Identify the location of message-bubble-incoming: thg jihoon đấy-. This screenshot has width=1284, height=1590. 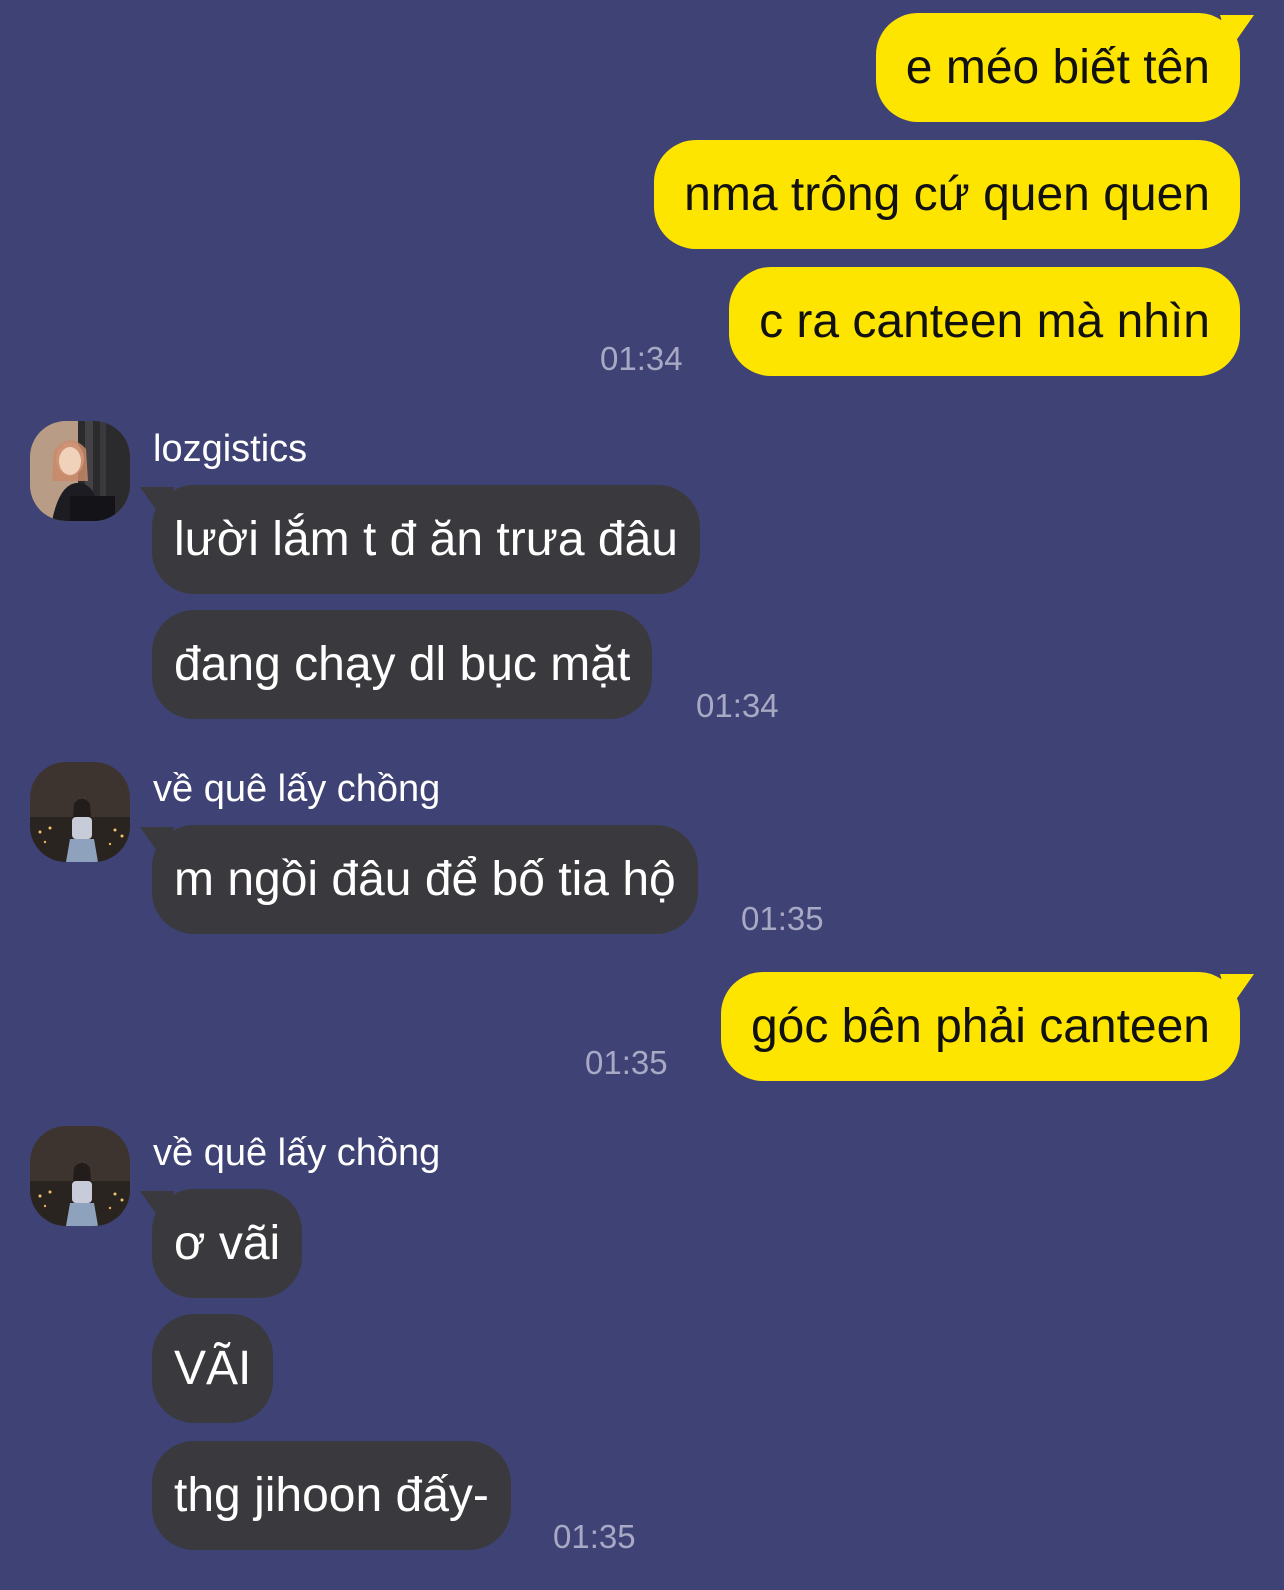
(331, 1495).